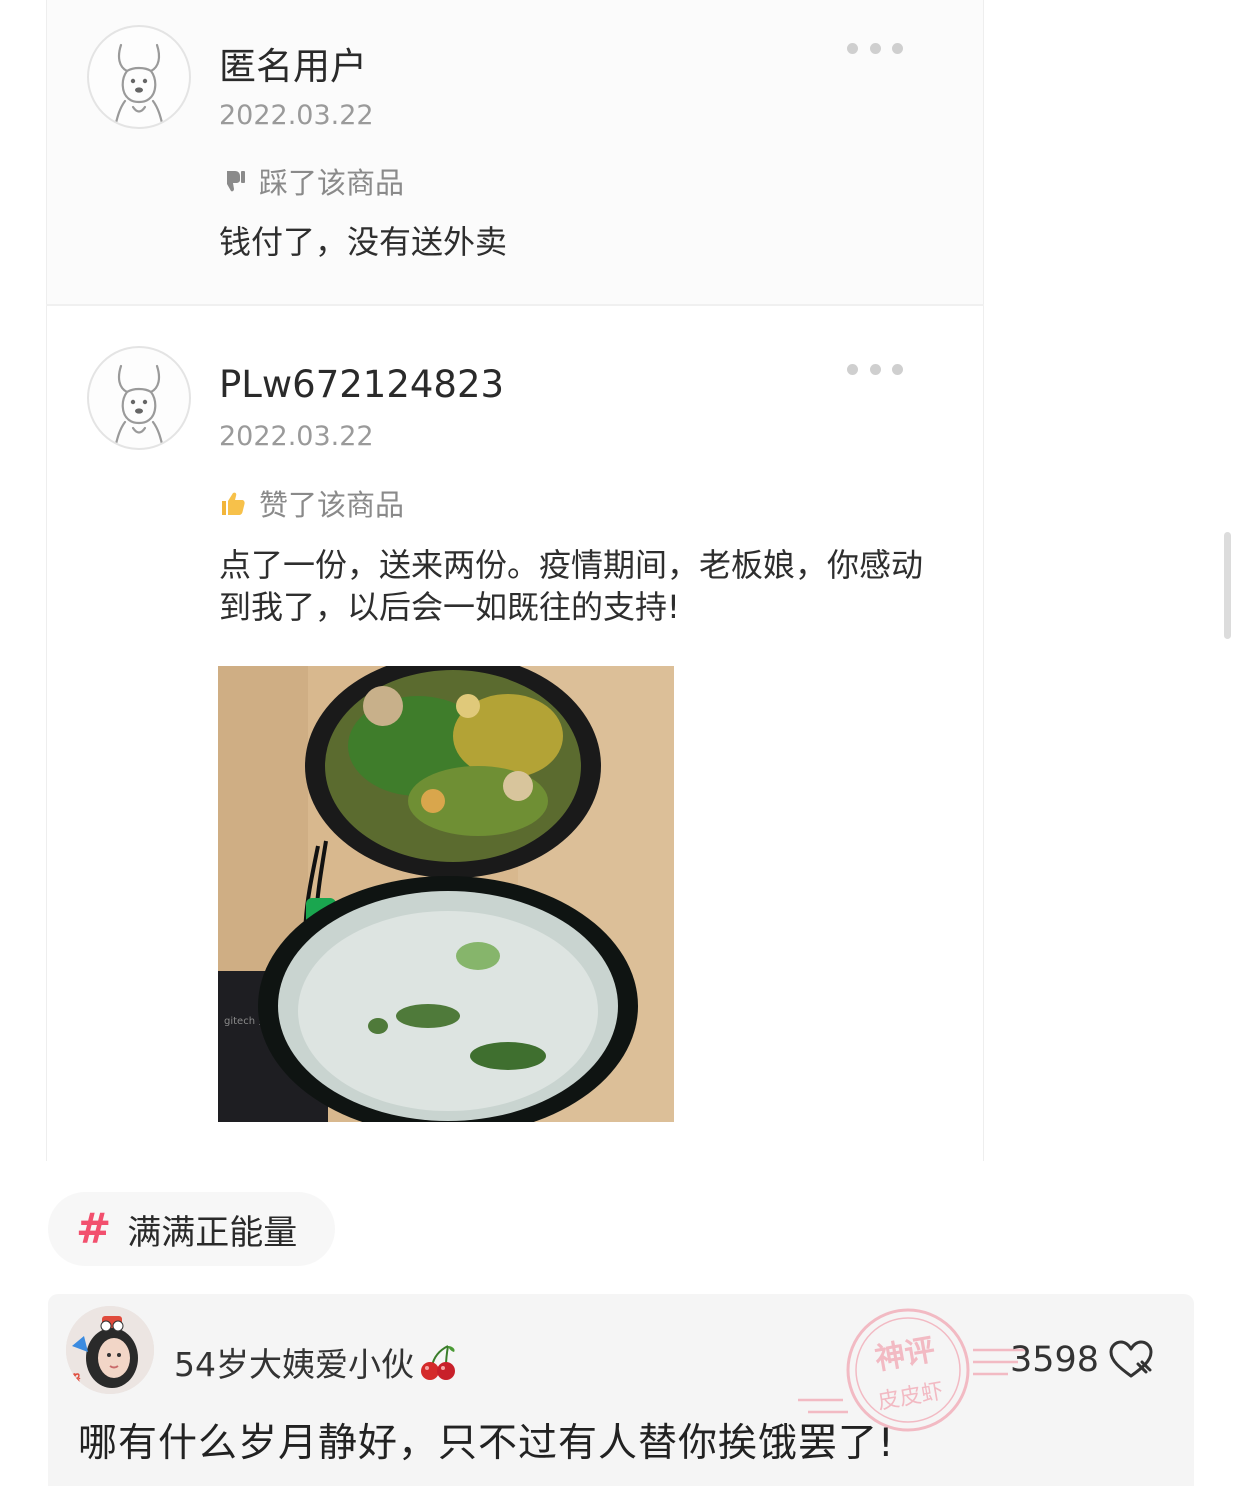 This screenshot has height=1486, width=1242. I want to click on review-photo: gitech 罗技, so click(446, 894).